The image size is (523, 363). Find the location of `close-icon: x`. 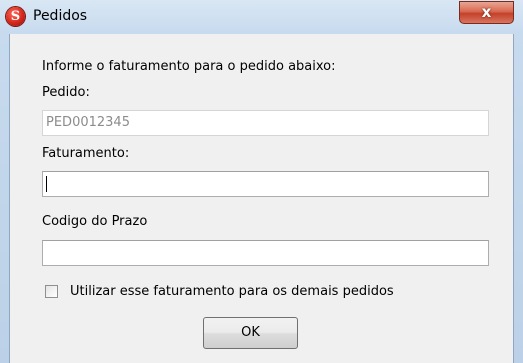

close-icon: x is located at coordinates (486, 12).